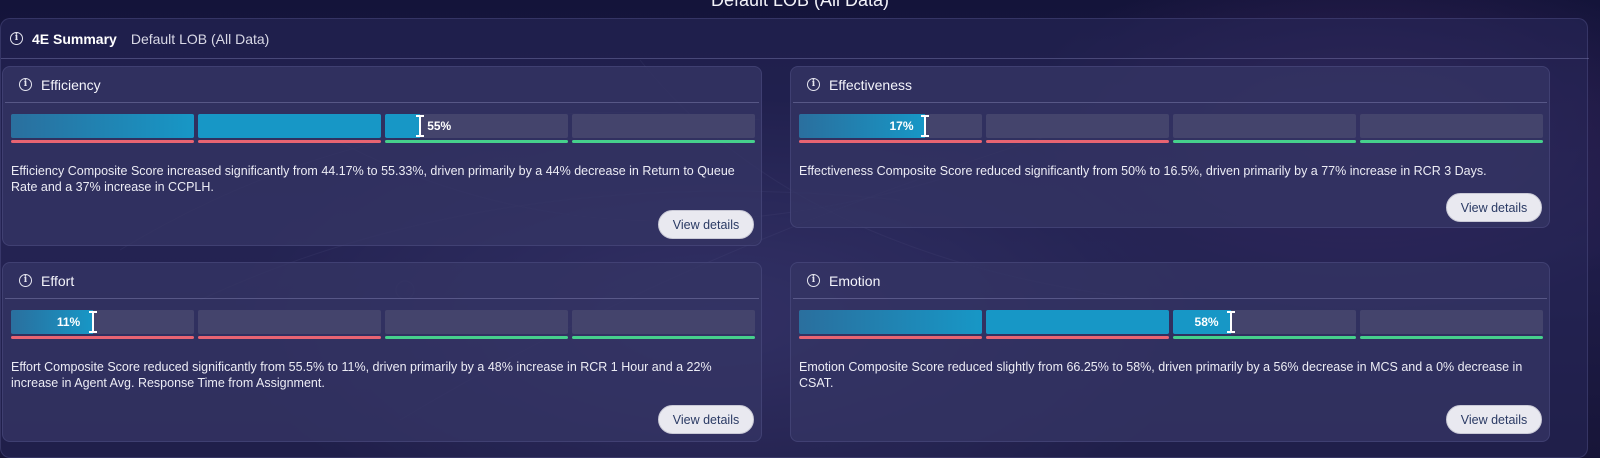 This screenshot has height=458, width=1600. Describe the element at coordinates (383, 130) in the screenshot. I see `score-bar: 55%` at that location.